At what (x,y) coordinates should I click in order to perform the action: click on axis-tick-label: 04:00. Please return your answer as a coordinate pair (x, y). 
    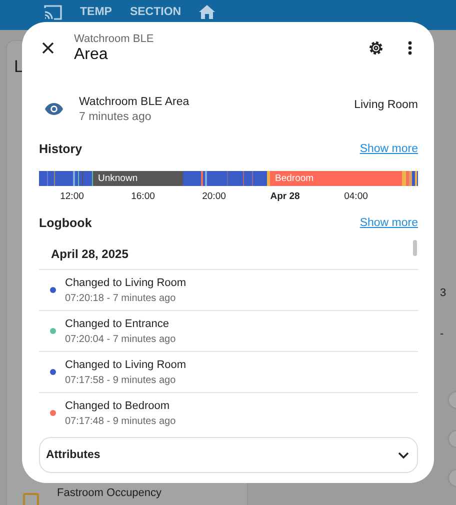
    Looking at the image, I should click on (356, 196).